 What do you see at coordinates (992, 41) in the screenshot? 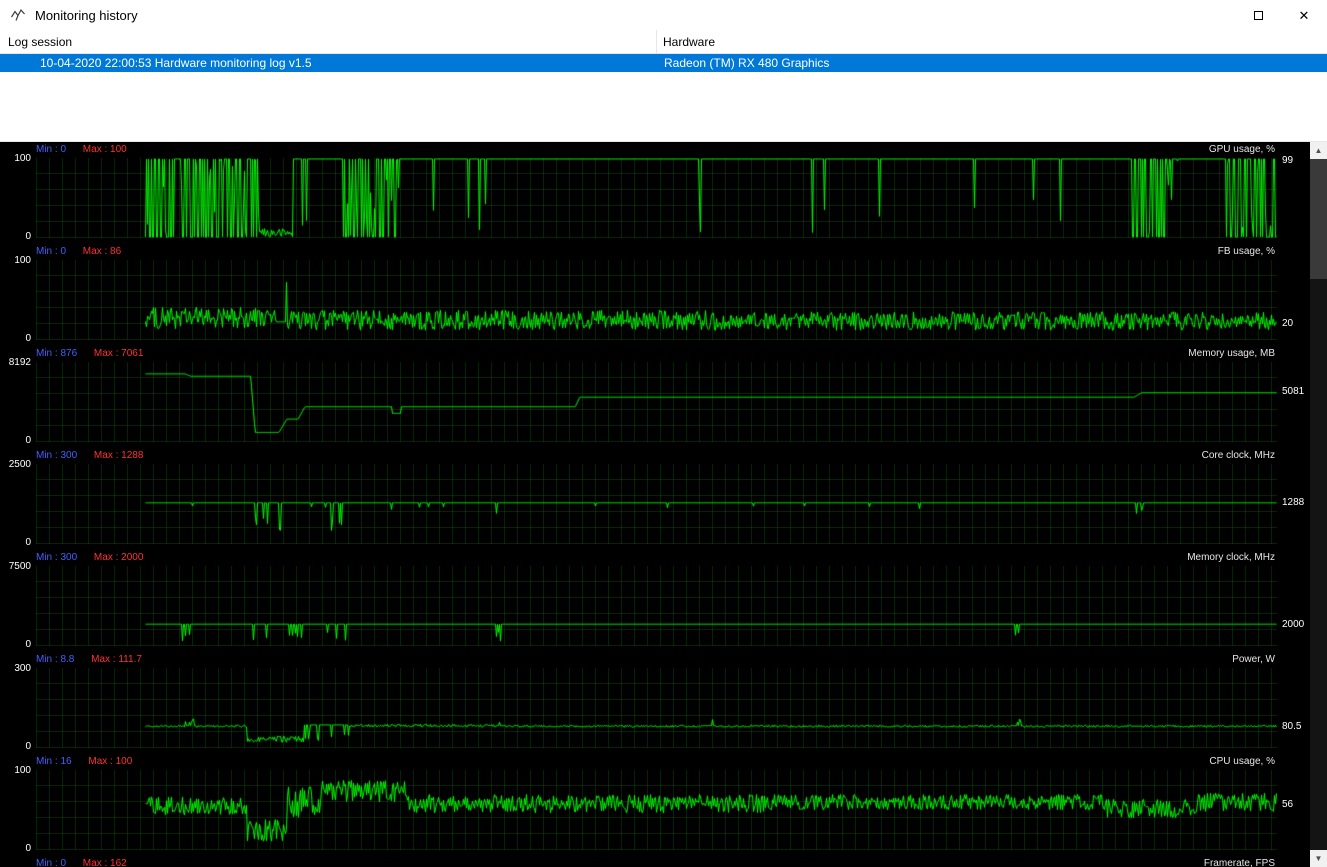
I see `column-header-hardware: Hardware` at bounding box center [992, 41].